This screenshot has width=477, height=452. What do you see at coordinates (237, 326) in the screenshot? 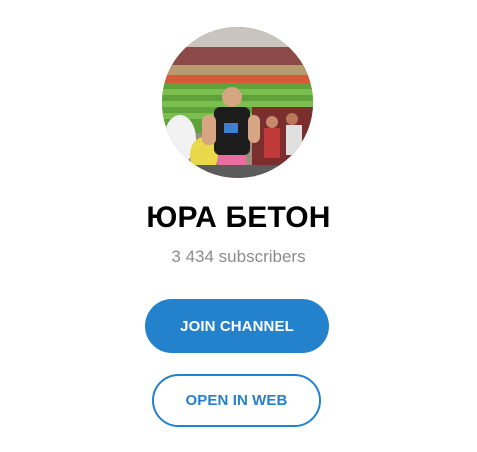
I see `join-channel-button: JOIN CHANNEL` at bounding box center [237, 326].